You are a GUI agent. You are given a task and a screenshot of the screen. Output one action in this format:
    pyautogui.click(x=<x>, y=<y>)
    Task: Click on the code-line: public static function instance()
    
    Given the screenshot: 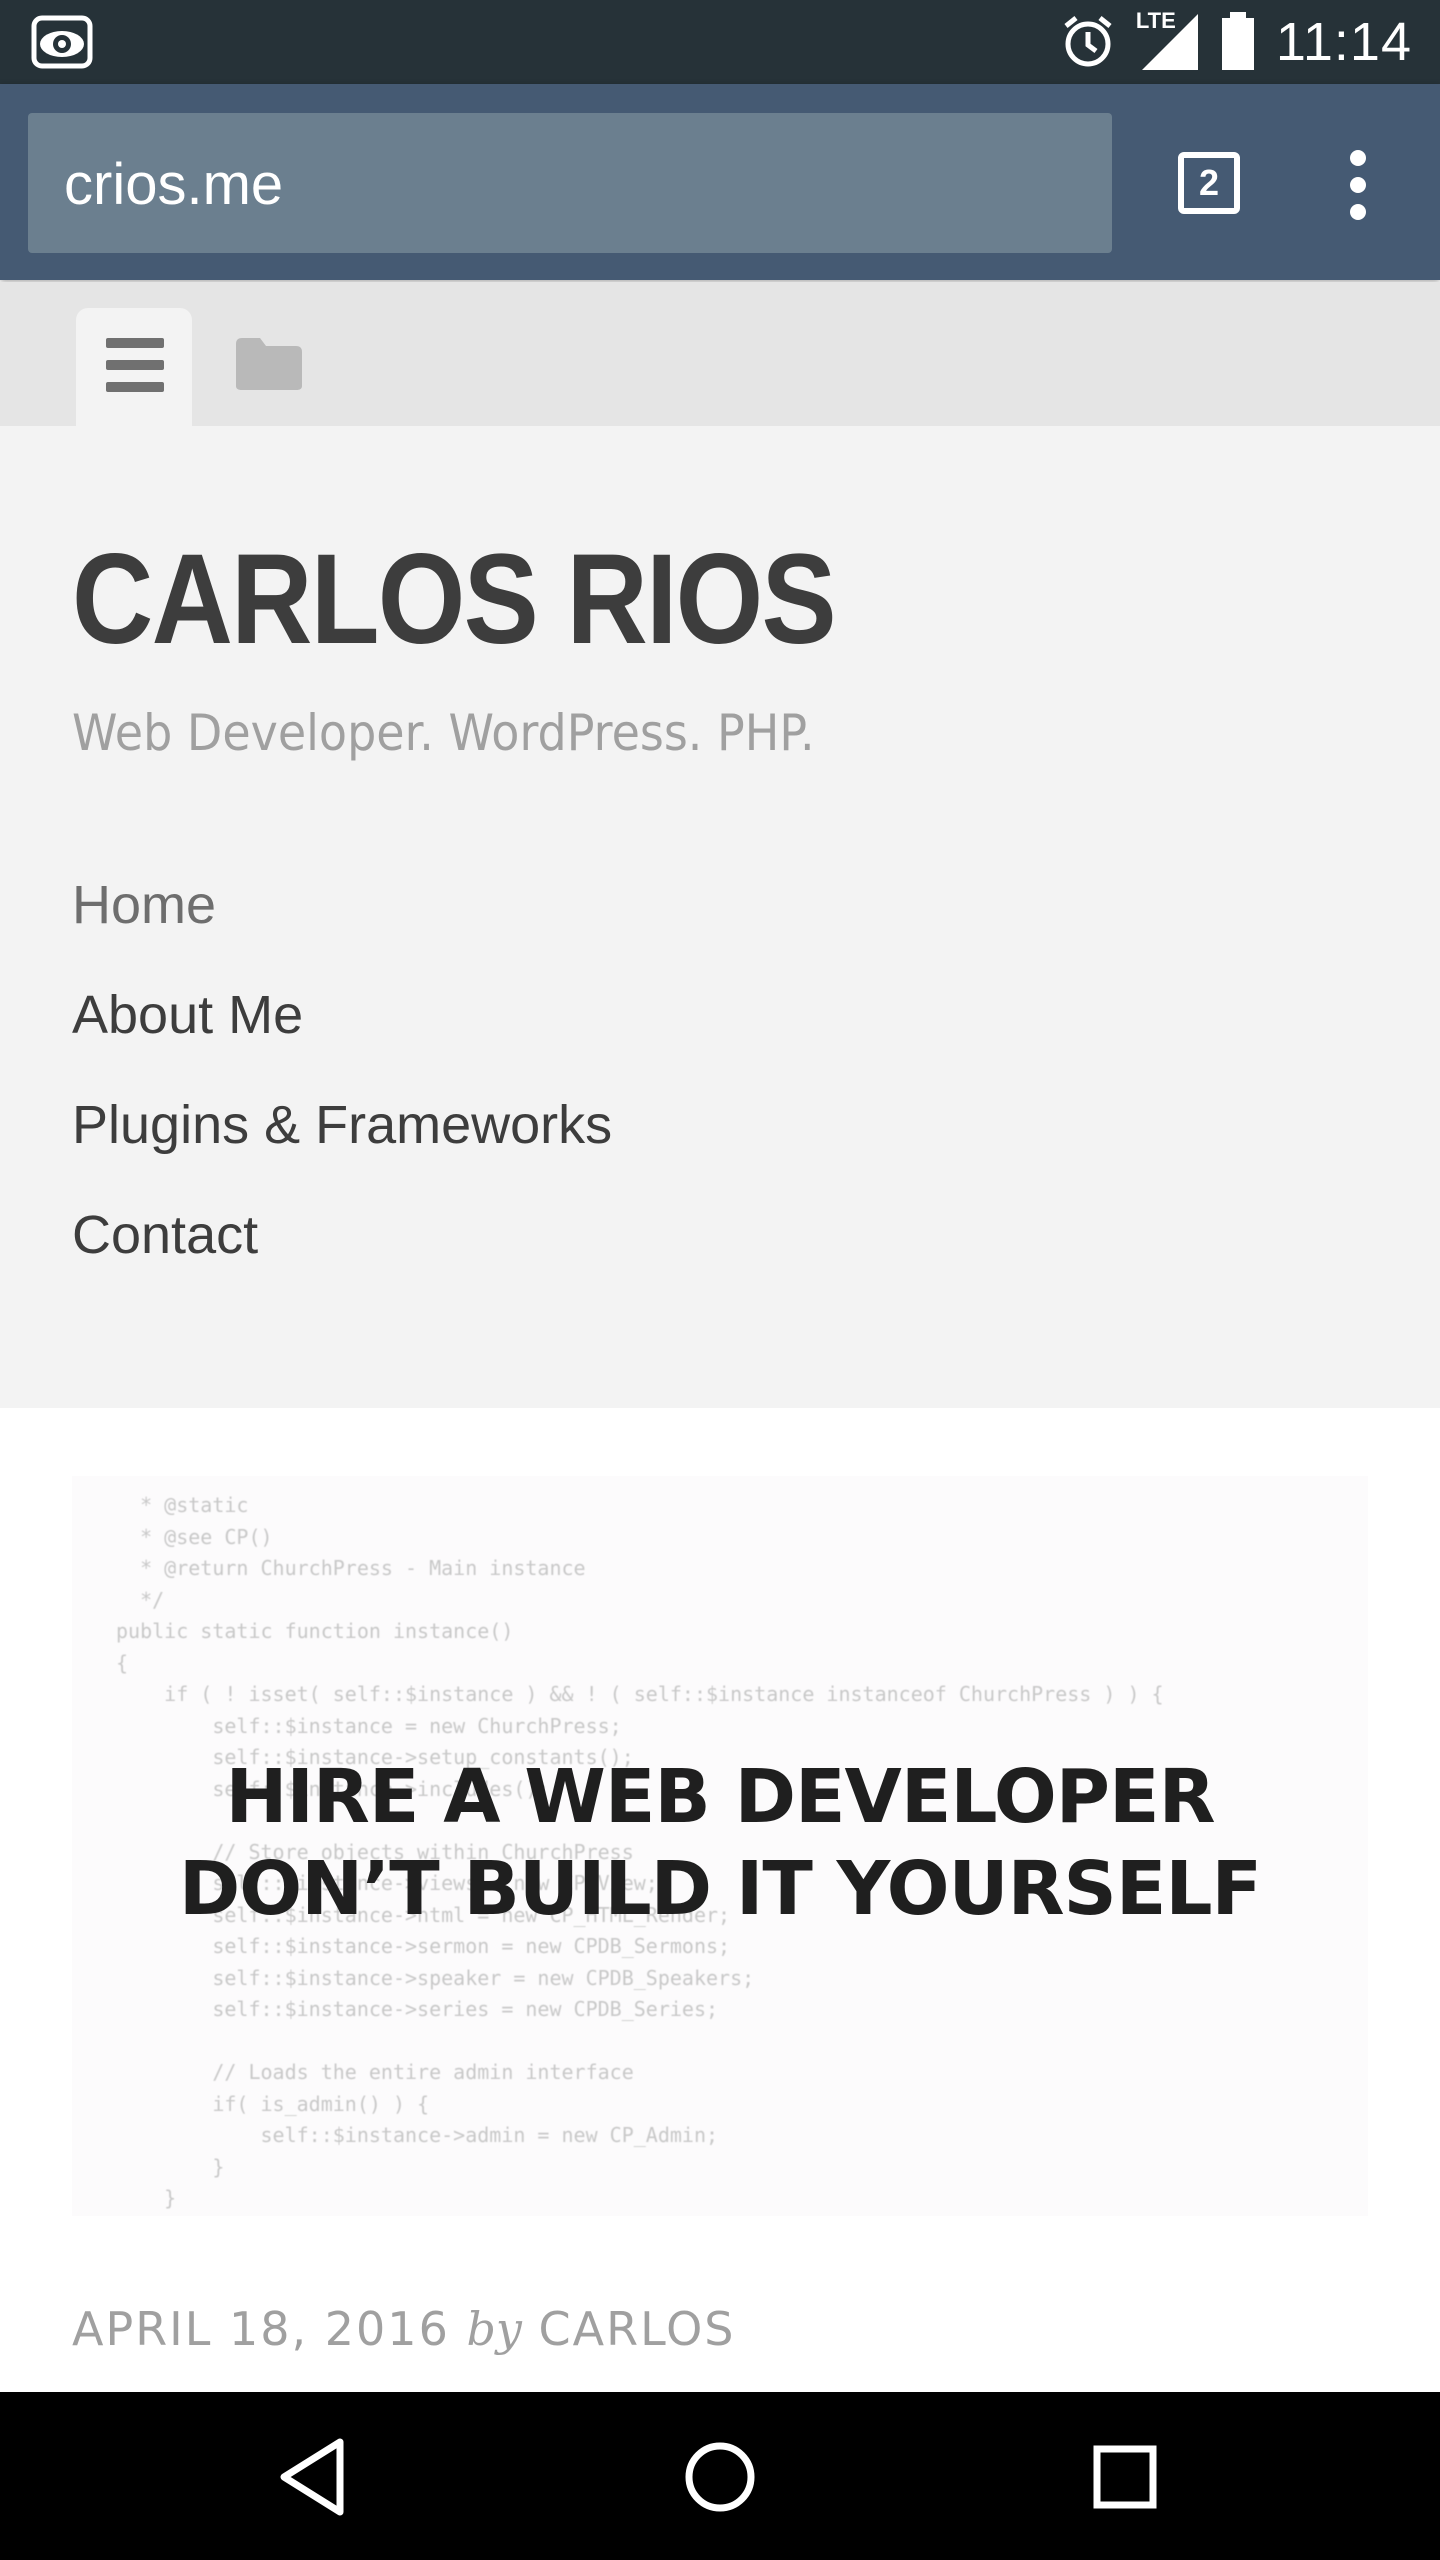 What is the action you would take?
    pyautogui.click(x=315, y=1631)
    